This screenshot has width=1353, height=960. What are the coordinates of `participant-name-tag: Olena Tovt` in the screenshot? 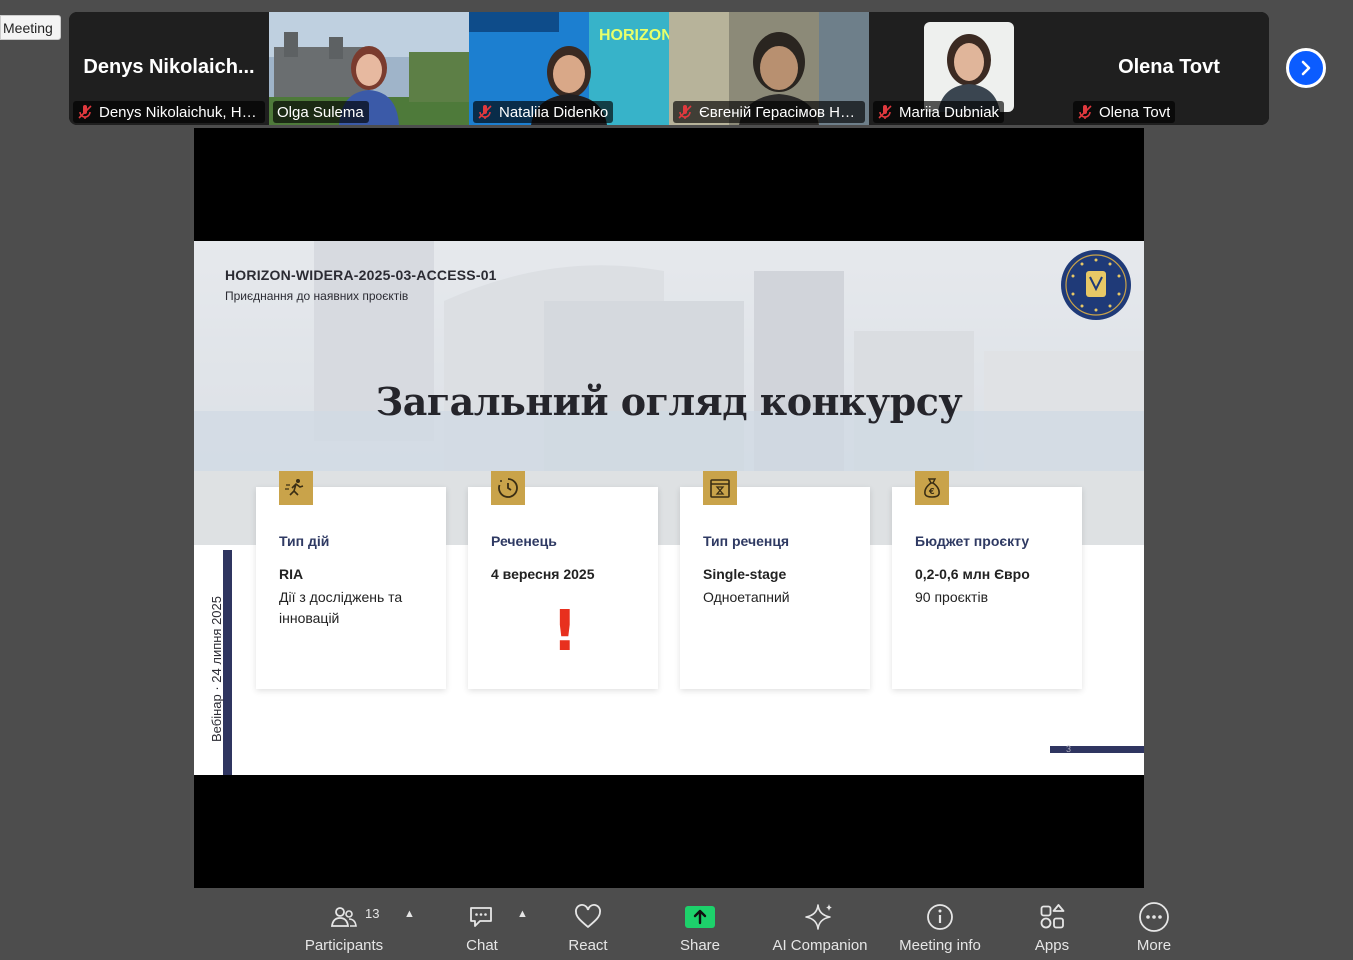 It's located at (1124, 112).